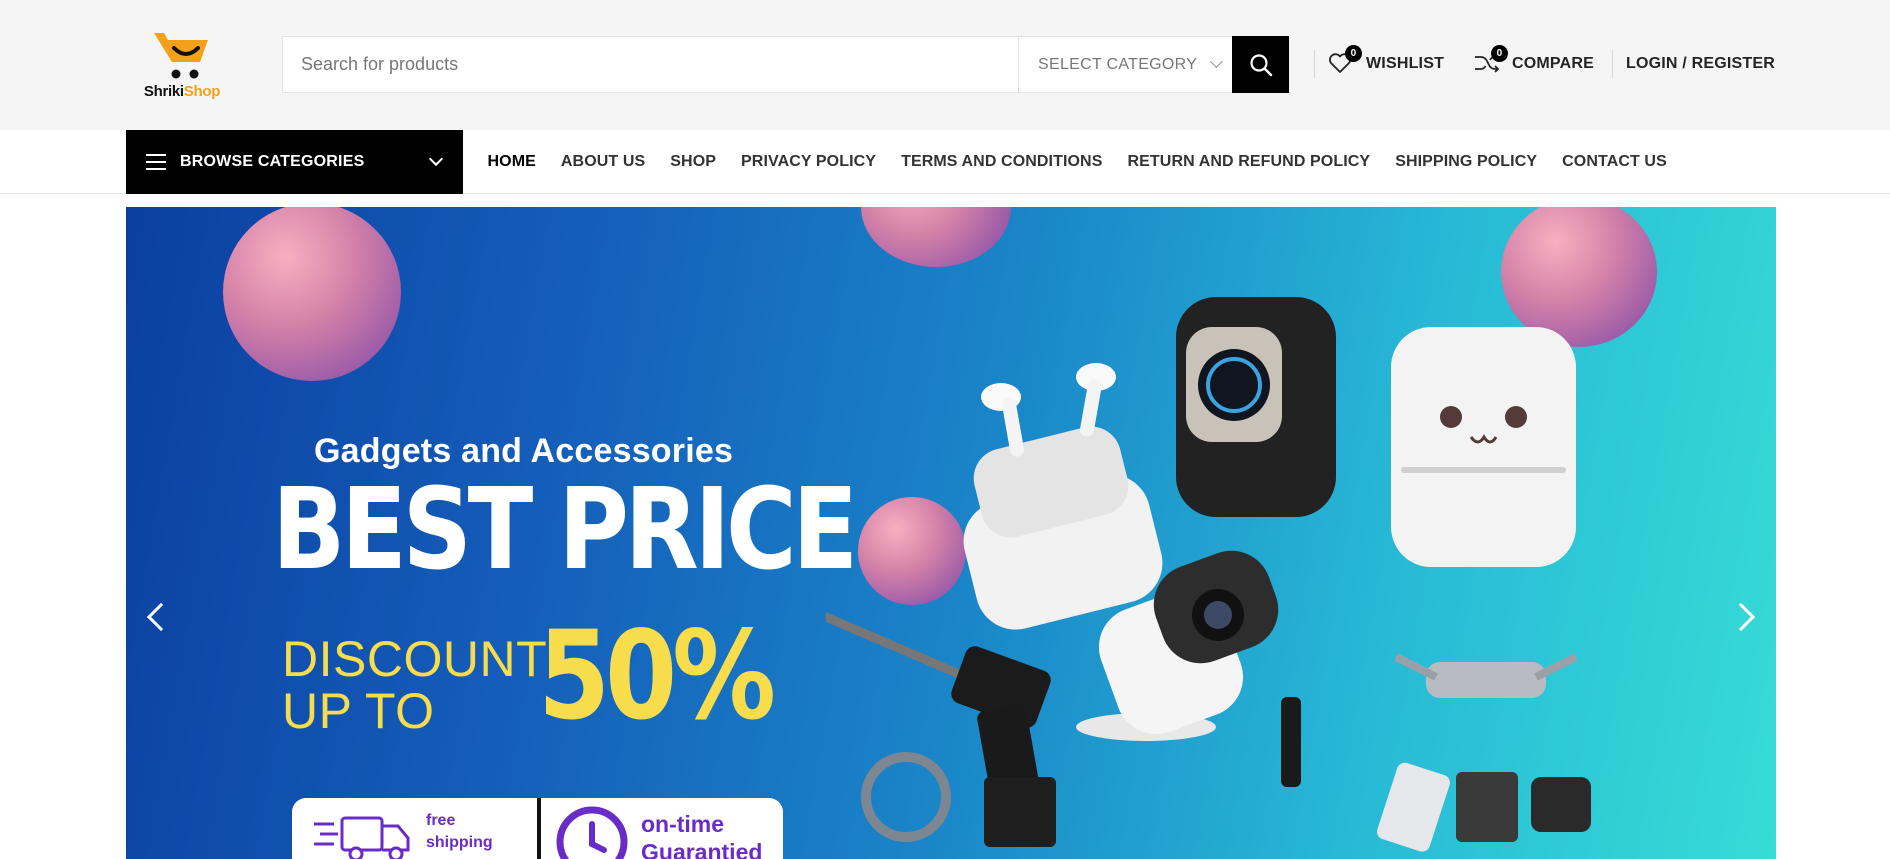 Image resolution: width=1890 pixels, height=859 pixels. I want to click on compare-link: 0 COMPARE, so click(1534, 60).